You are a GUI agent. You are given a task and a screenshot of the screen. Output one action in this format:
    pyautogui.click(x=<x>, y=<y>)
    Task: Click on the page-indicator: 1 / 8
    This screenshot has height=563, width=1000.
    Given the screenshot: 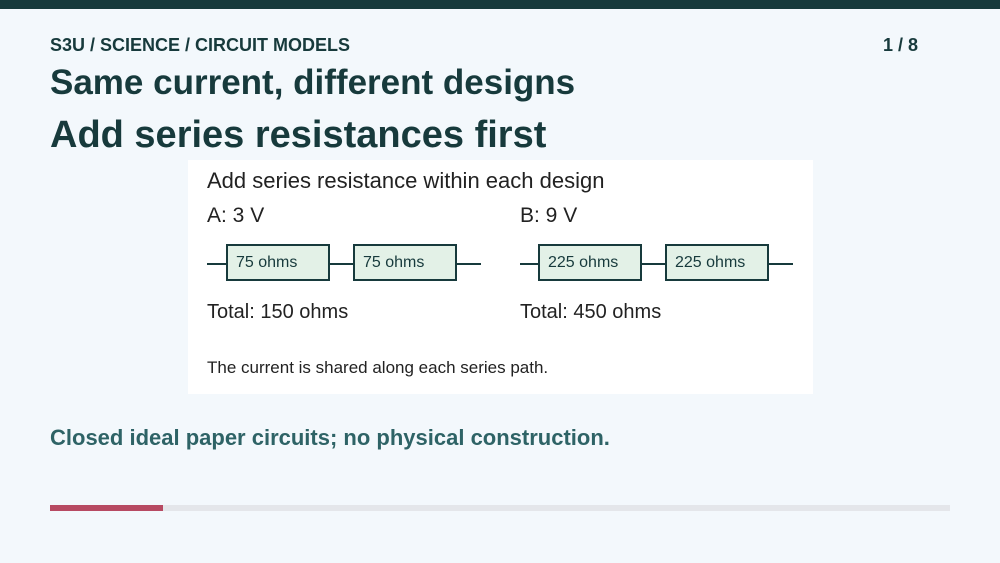 What is the action you would take?
    pyautogui.click(x=900, y=45)
    